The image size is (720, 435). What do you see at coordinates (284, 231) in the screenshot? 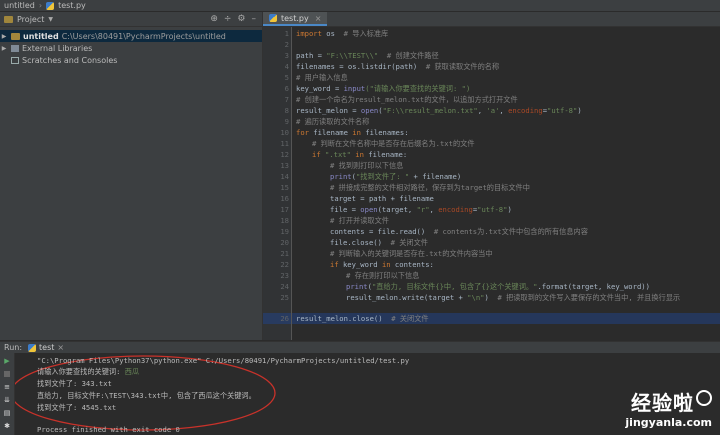
I see `line-number: 19` at bounding box center [284, 231].